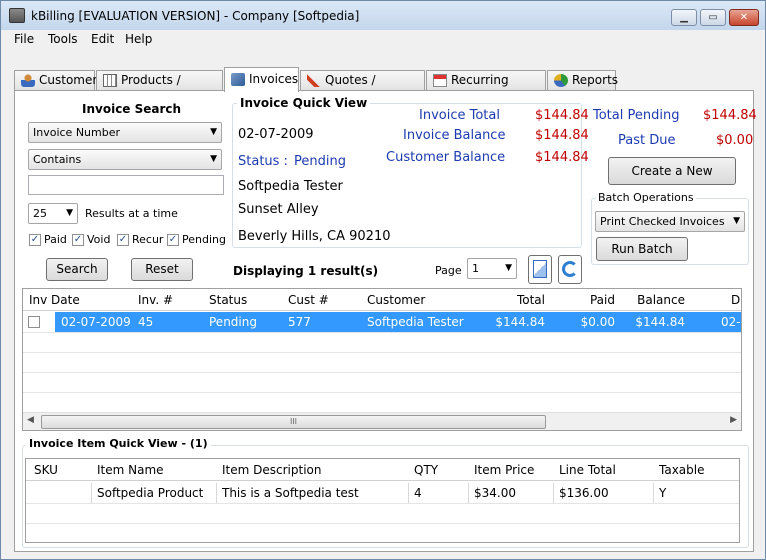 The height and width of the screenshot is (560, 766). What do you see at coordinates (304, 103) in the screenshot?
I see `quick-view-title: Invoice Quick View` at bounding box center [304, 103].